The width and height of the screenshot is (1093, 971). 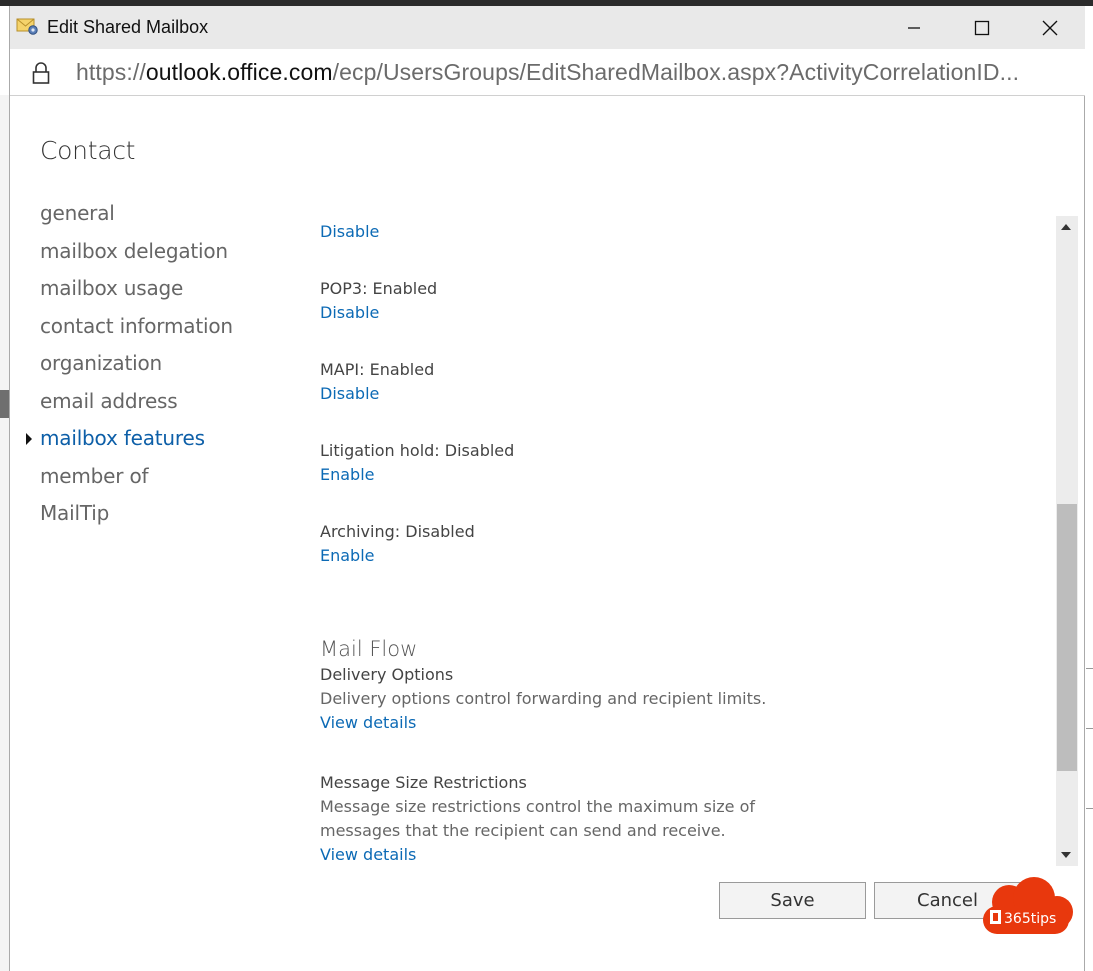 I want to click on background-block, so click(x=4, y=404).